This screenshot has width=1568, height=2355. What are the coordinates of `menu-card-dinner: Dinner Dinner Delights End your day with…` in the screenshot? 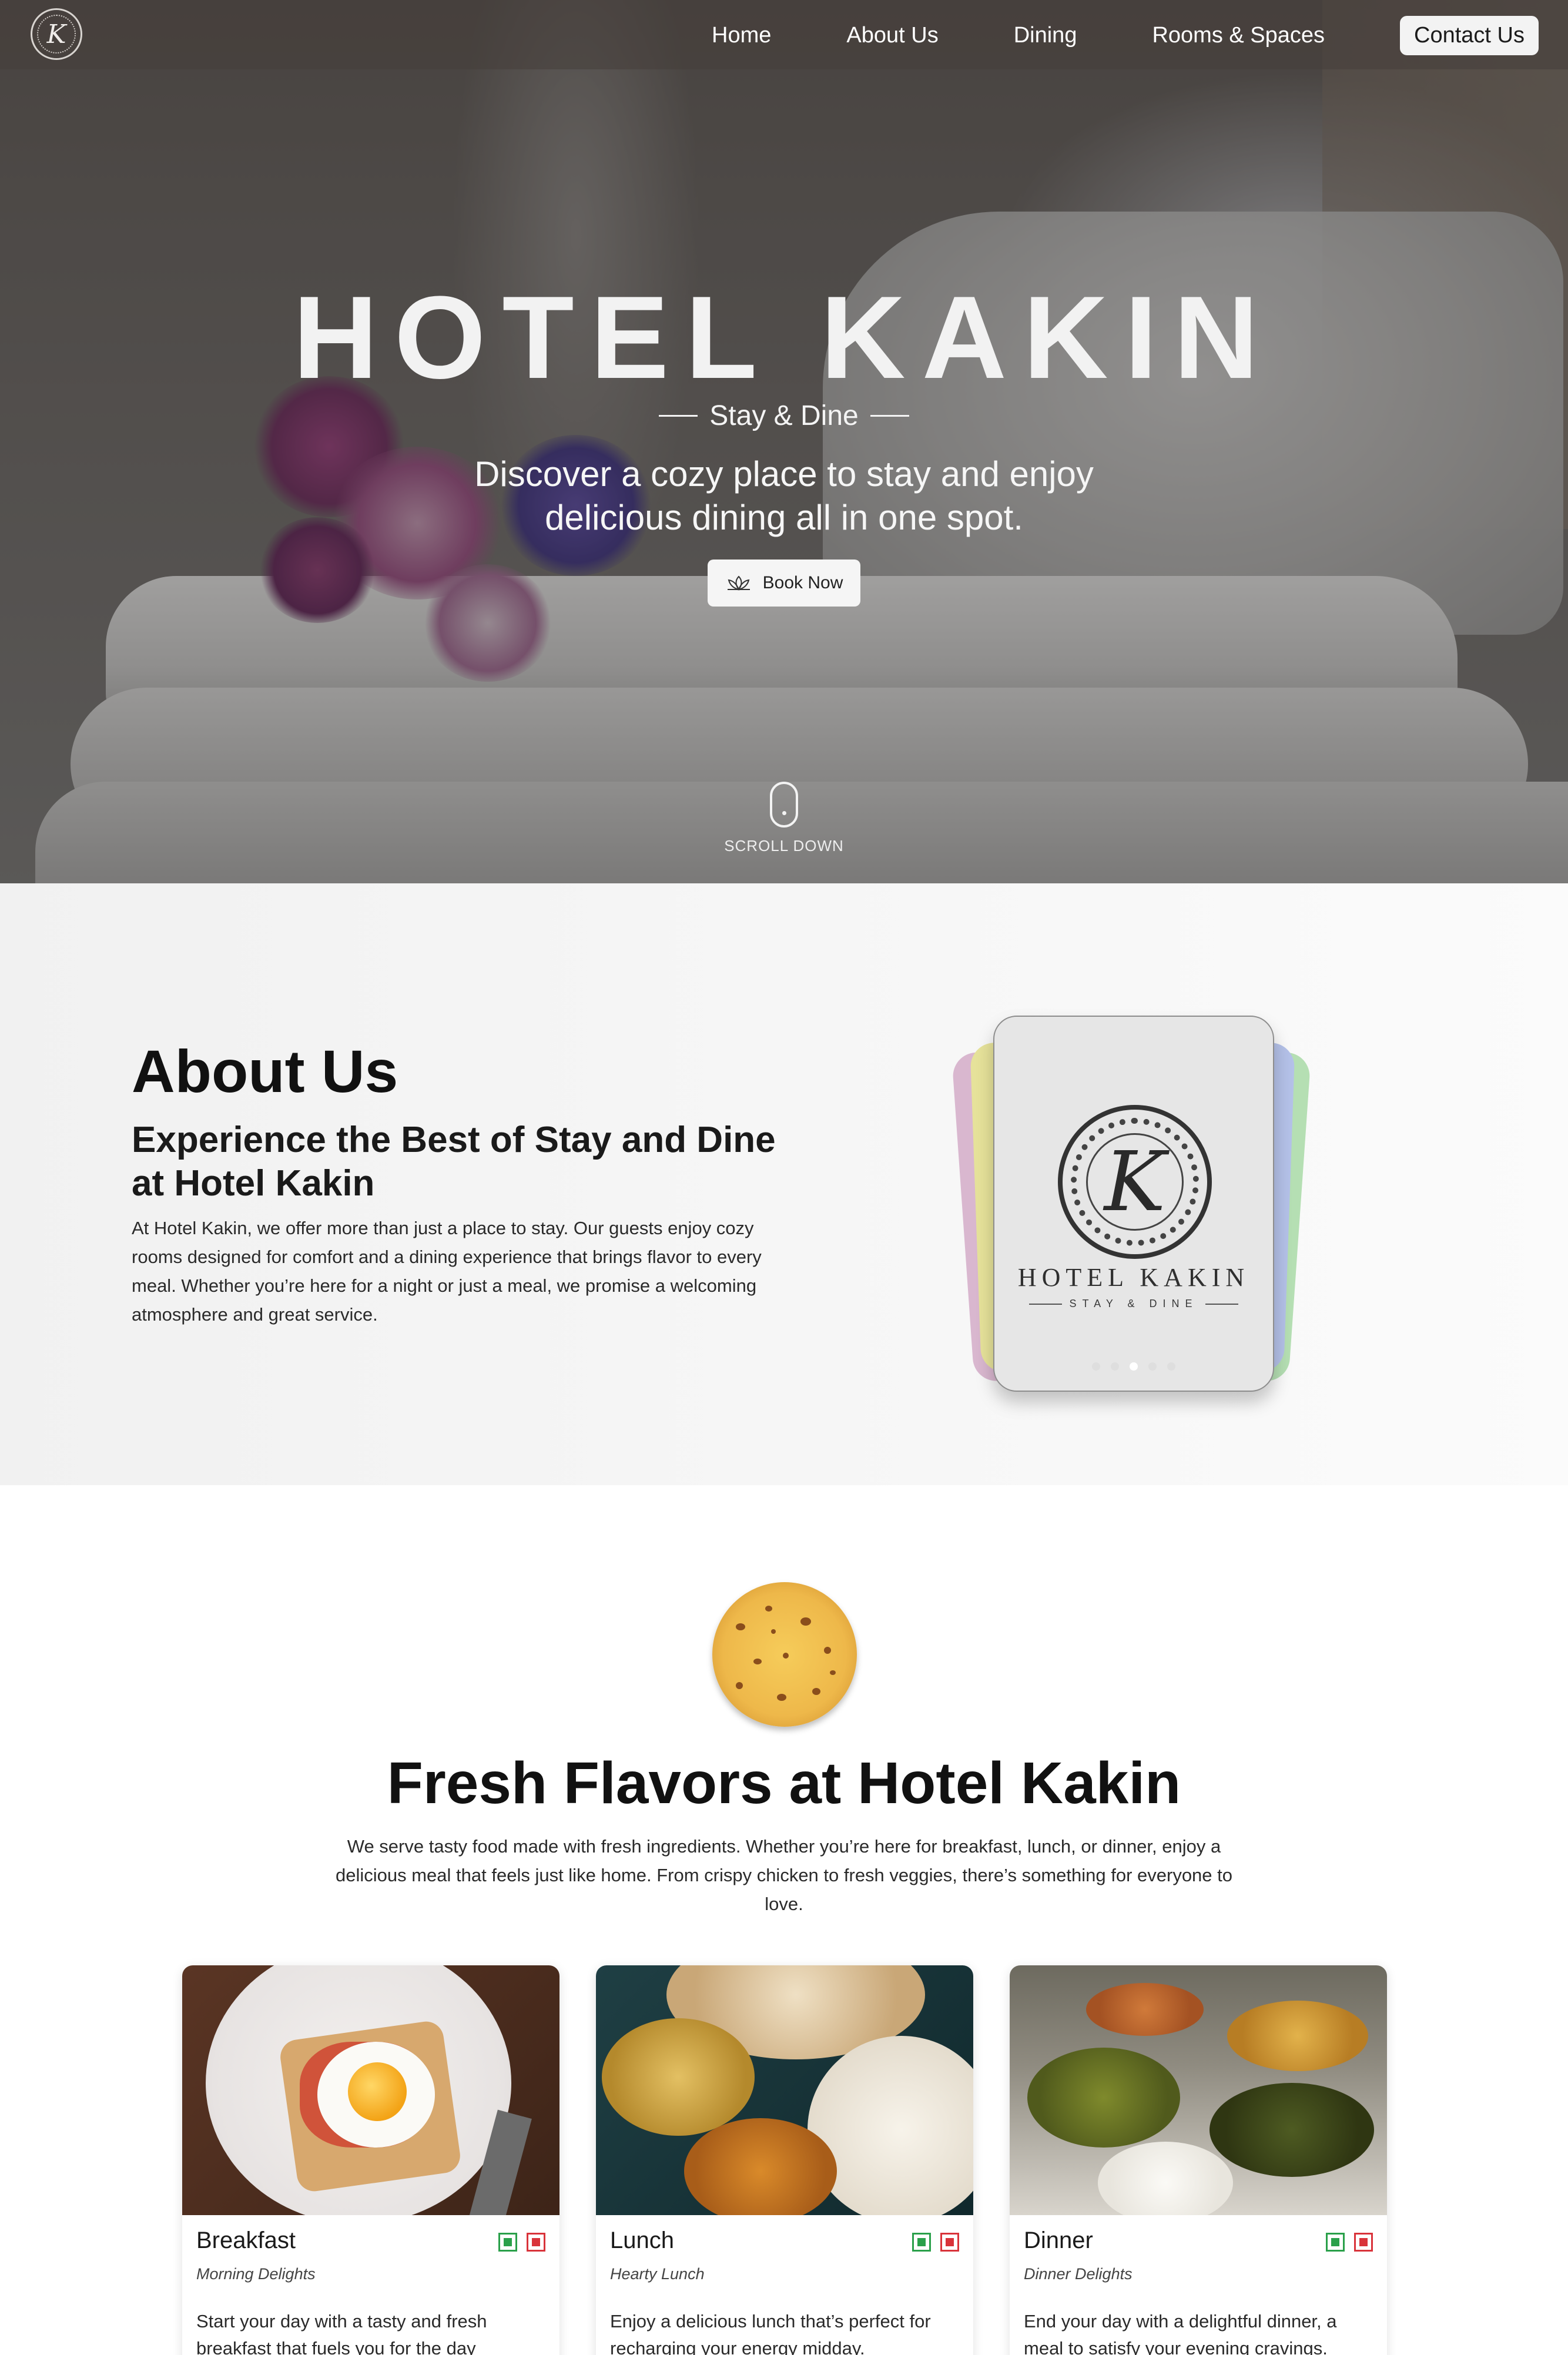 It's located at (1198, 2160).